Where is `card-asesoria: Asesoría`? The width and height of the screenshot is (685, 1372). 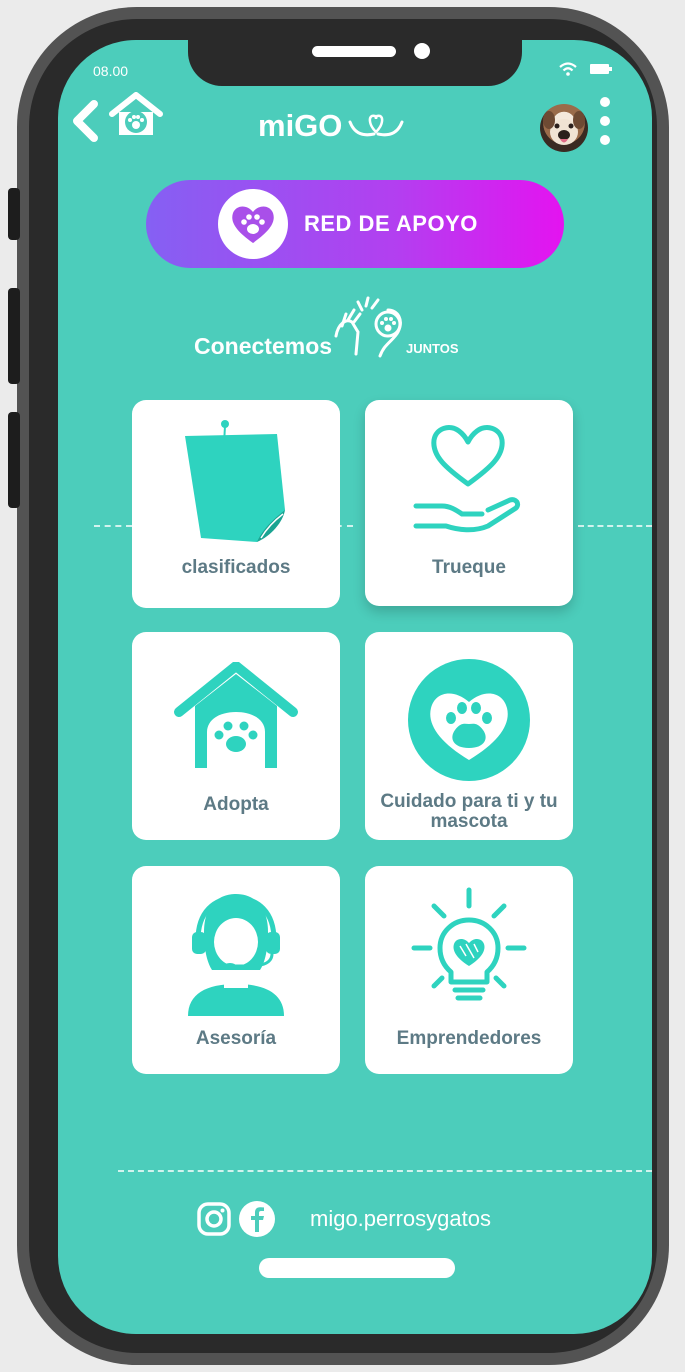
card-asesoria: Asesoría is located at coordinates (236, 970).